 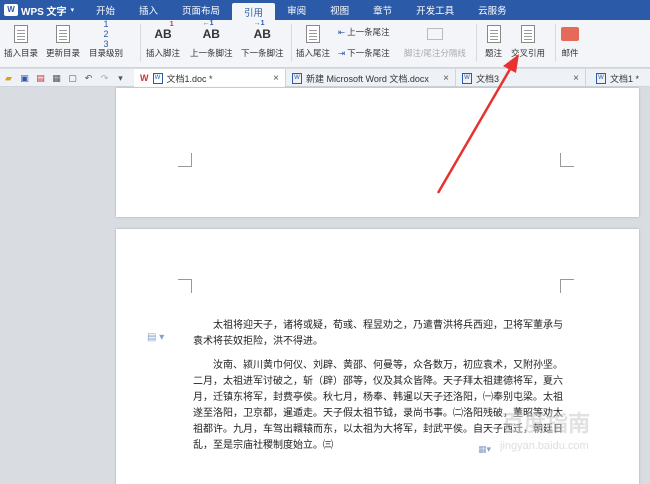 I want to click on undo-icon: ↶, so click(x=88, y=78).